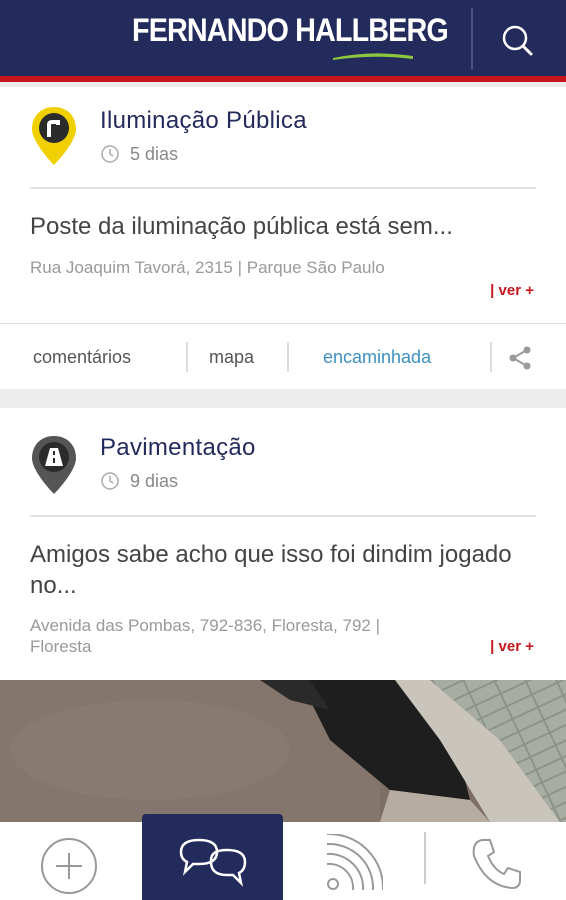 The image size is (566, 900). What do you see at coordinates (203, 120) in the screenshot?
I see `category-title: Iluminação Pública` at bounding box center [203, 120].